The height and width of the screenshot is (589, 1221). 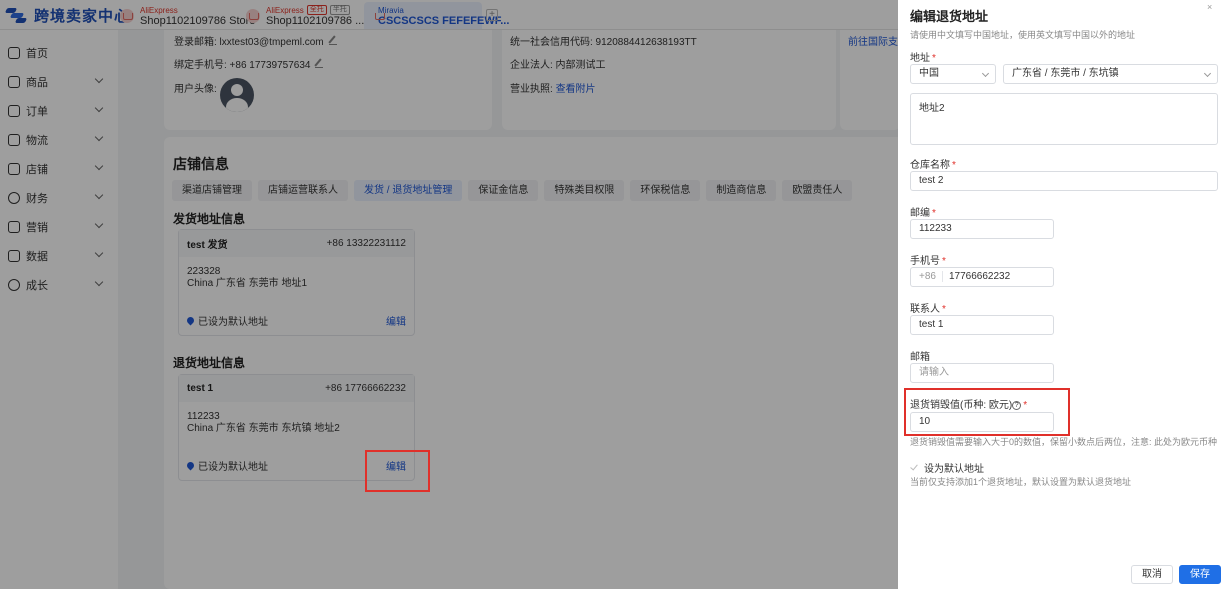 I want to click on postcode-label: 邮编 *, so click(x=923, y=213).